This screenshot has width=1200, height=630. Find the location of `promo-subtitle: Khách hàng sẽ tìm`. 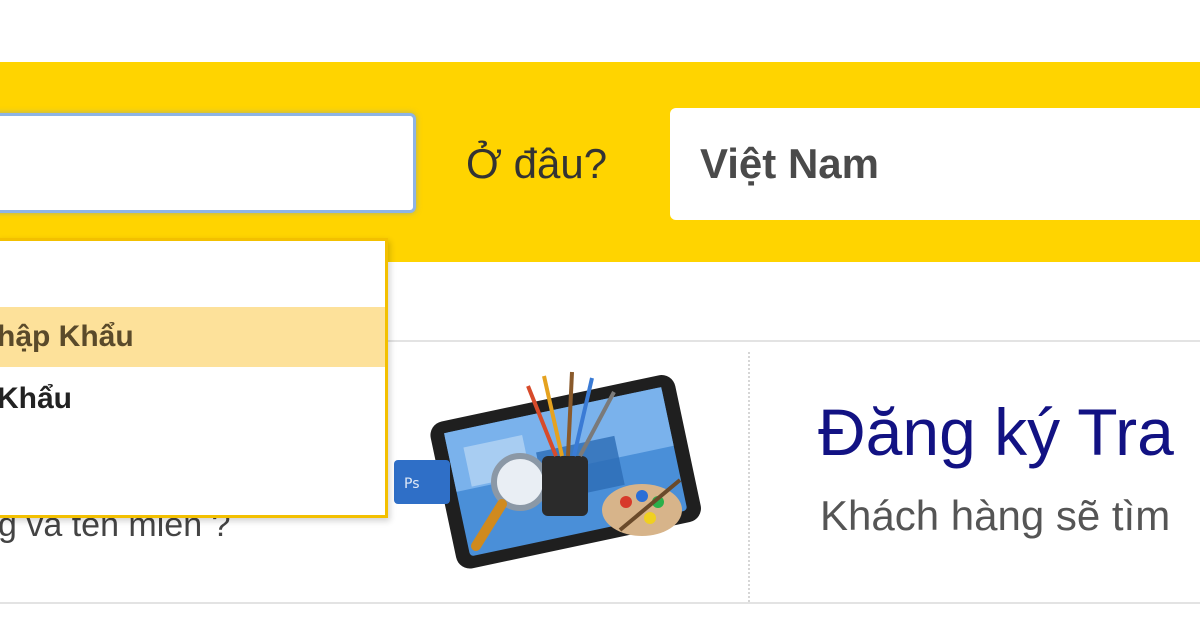

promo-subtitle: Khách hàng sẽ tìm is located at coordinates (995, 515).